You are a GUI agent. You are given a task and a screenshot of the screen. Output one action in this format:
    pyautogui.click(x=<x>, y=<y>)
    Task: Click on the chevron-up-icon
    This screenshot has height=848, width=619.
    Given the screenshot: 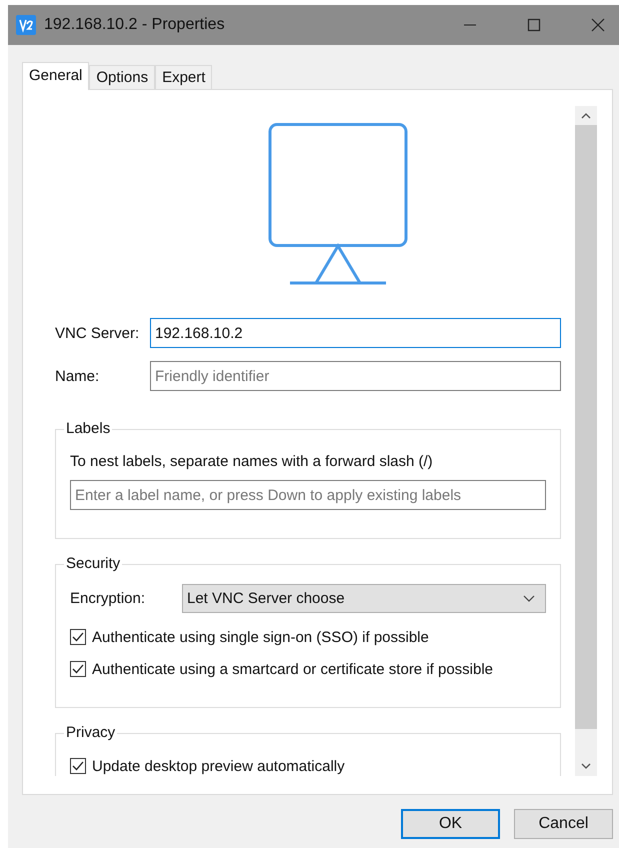 What is the action you would take?
    pyautogui.click(x=586, y=115)
    